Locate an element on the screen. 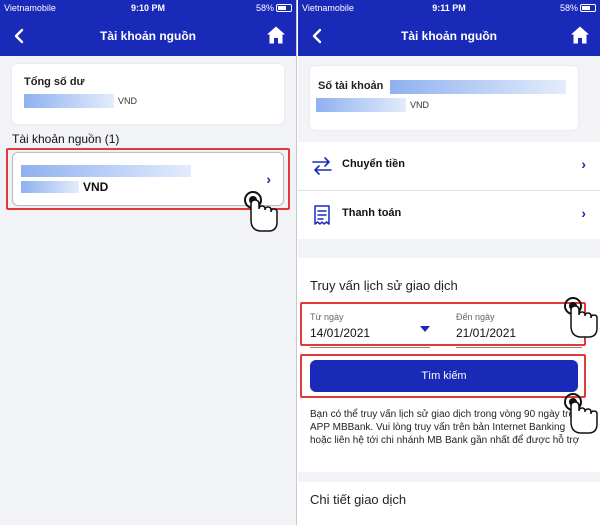 The height and width of the screenshot is (525, 600). status-bar: Vietnamobile 9:11 PM 58% is located at coordinates (449, 8).